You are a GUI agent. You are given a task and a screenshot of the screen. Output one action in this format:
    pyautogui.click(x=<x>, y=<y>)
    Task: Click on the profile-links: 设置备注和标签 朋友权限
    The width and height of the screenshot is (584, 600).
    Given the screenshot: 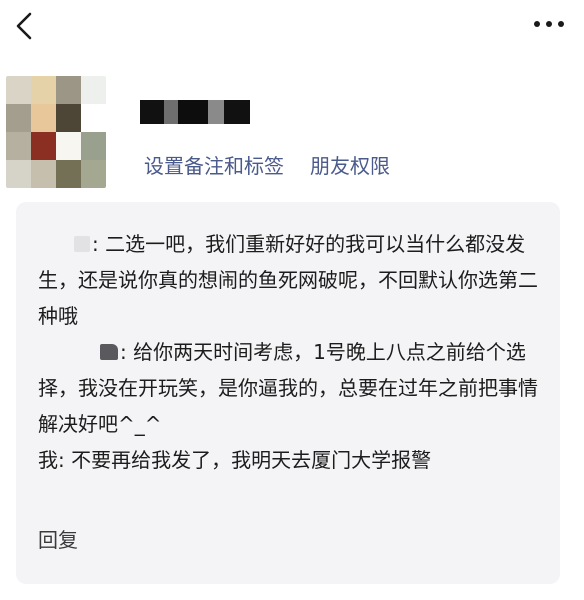 What is the action you would take?
    pyautogui.click(x=267, y=164)
    